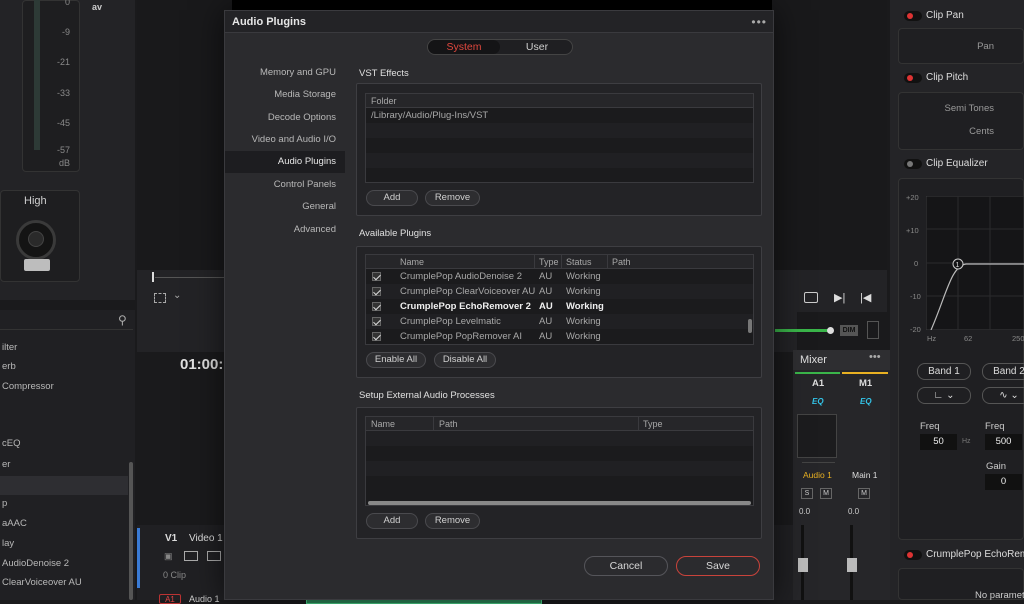 This screenshot has height=604, width=1024. What do you see at coordinates (559, 101) in the screenshot?
I see `column-header-folder: Folder` at bounding box center [559, 101].